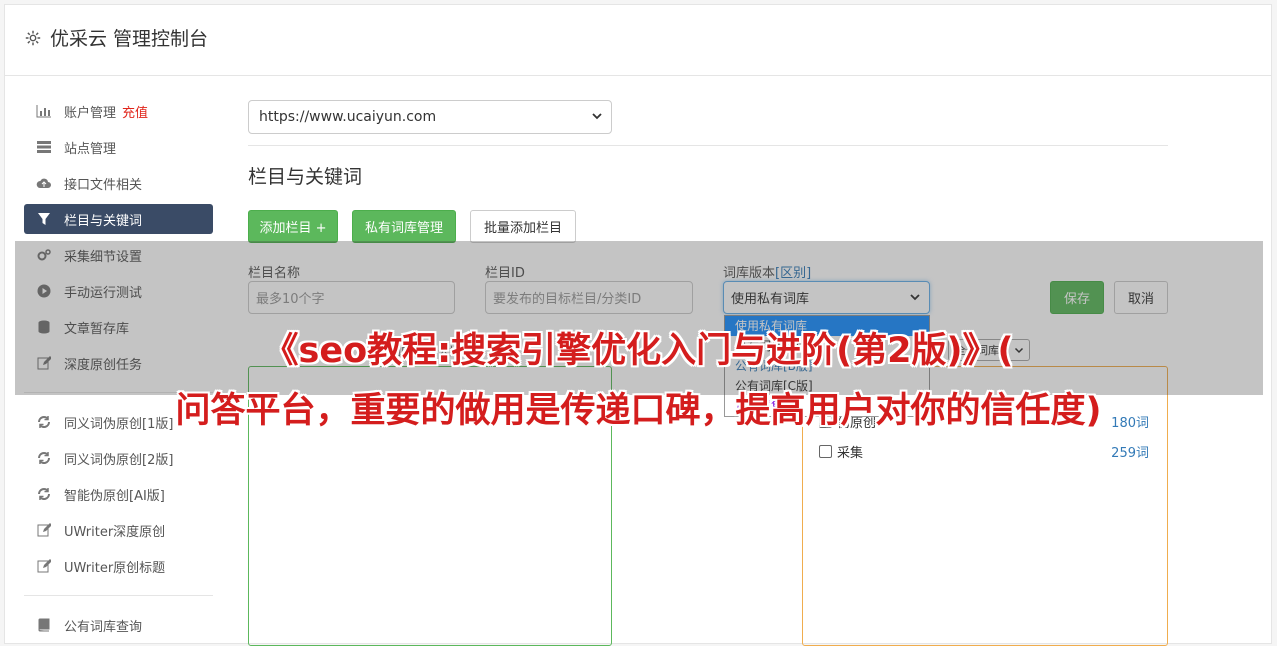  I want to click on sidebar-item-interface: 接口文件相关, so click(118, 183).